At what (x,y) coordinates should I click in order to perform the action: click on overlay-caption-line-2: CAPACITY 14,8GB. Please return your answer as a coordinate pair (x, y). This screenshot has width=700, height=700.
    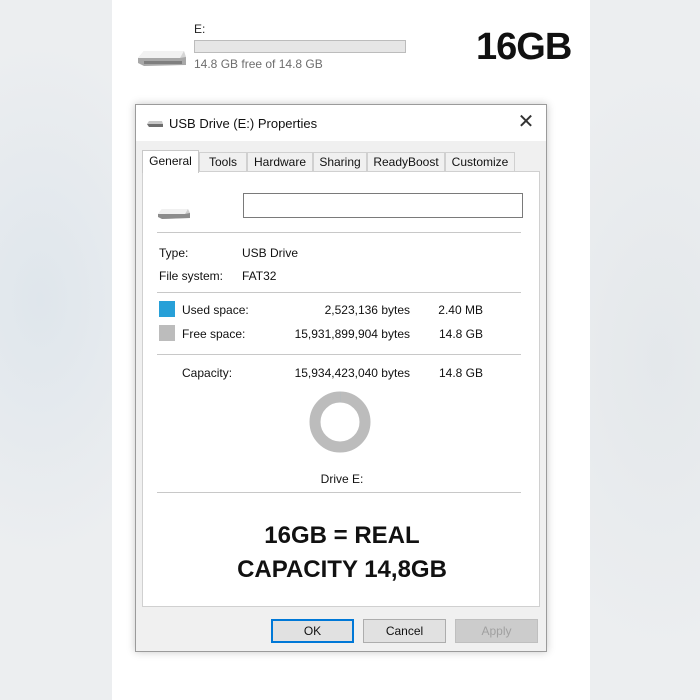
    Looking at the image, I should click on (342, 569).